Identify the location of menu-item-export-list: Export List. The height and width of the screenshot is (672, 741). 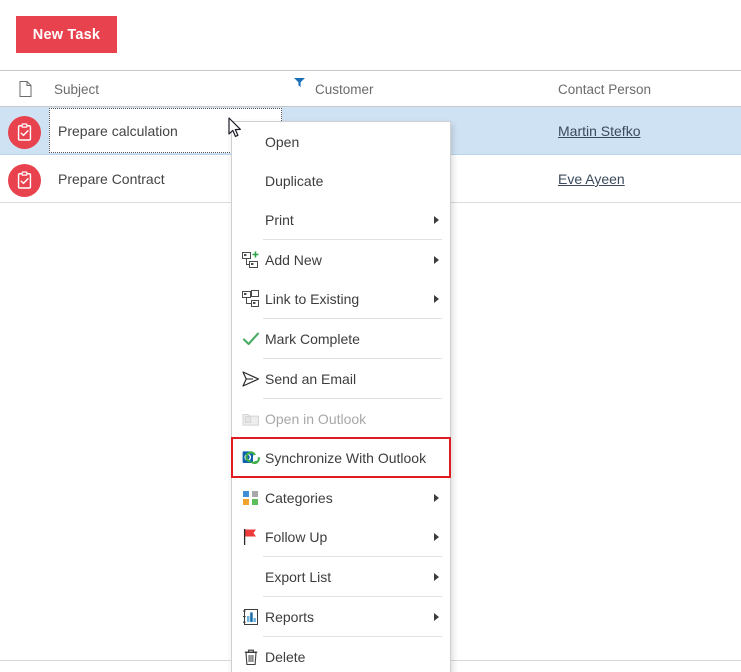
(341, 576).